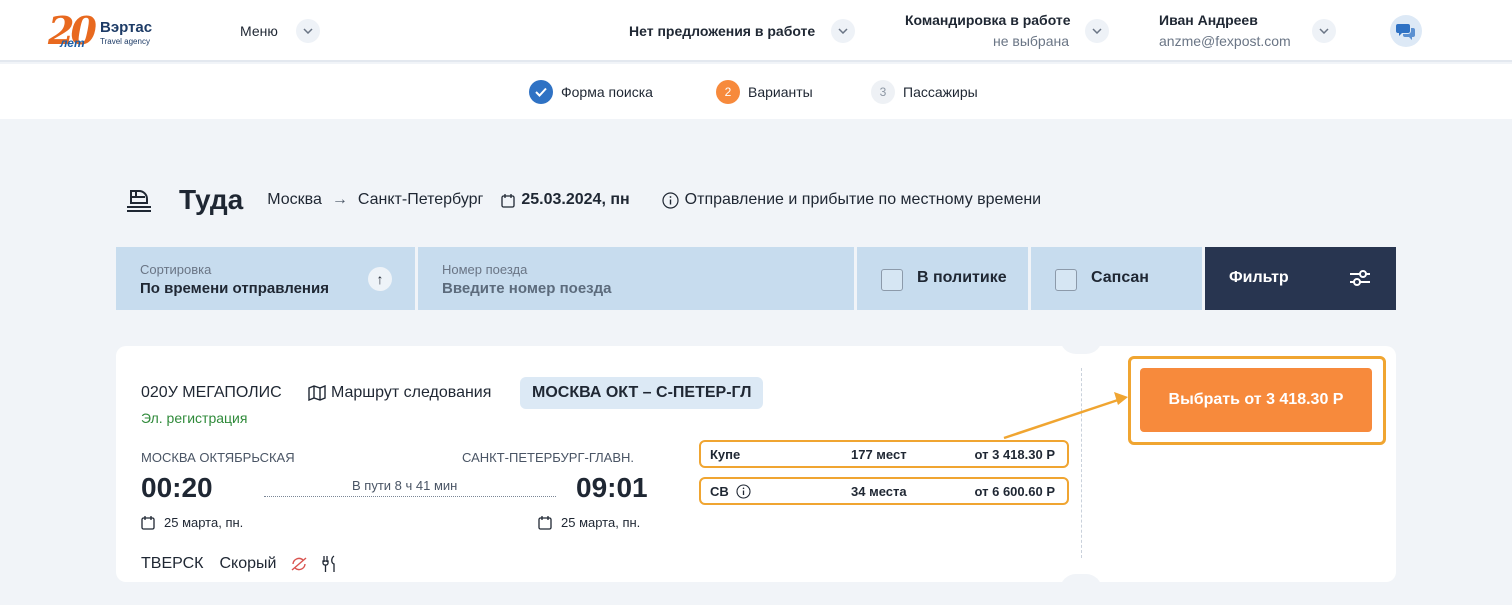 The width and height of the screenshot is (1512, 605). What do you see at coordinates (218, 457) in the screenshot?
I see `departure-station: МОСКВА ОКТЯБРЬСКАЯ` at bounding box center [218, 457].